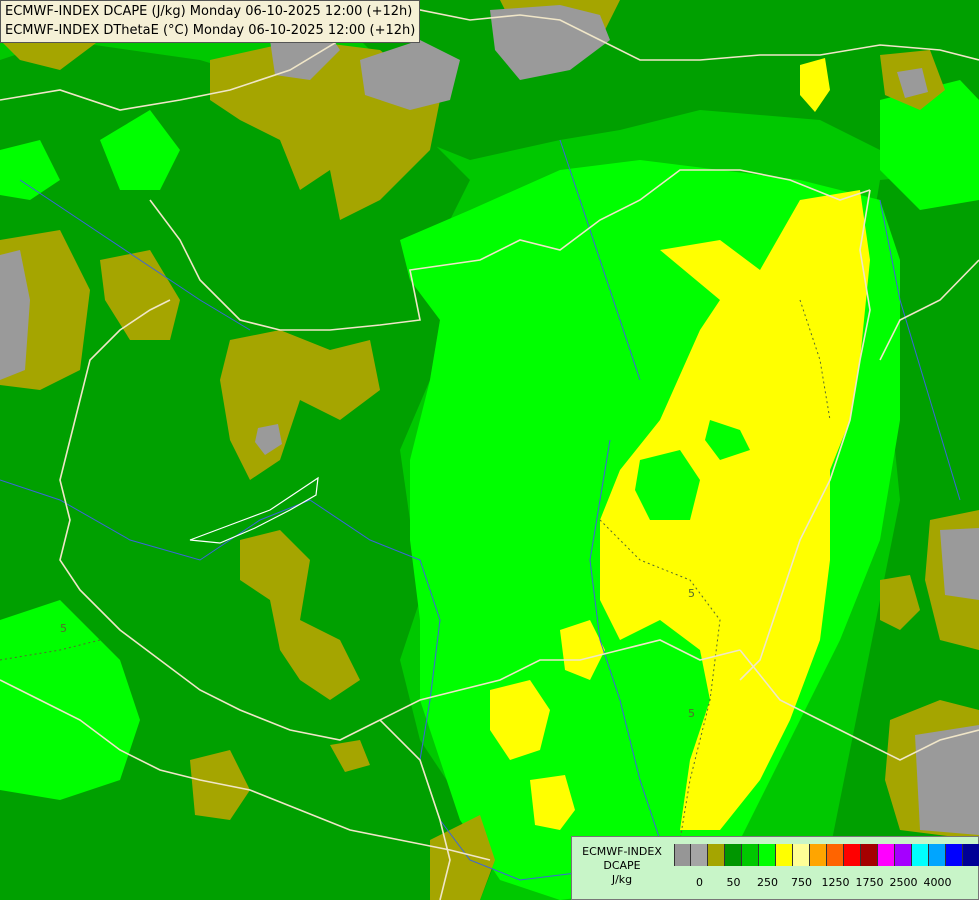 Image resolution: width=979 pixels, height=900 pixels. I want to click on grey-region-southeast, so click(947, 780).